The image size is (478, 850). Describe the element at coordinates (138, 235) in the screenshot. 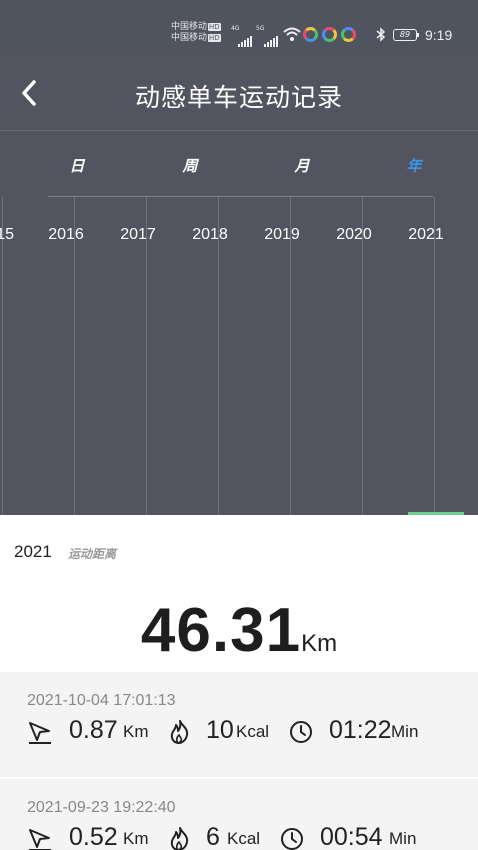

I see `year-label-2017: 2017` at that location.